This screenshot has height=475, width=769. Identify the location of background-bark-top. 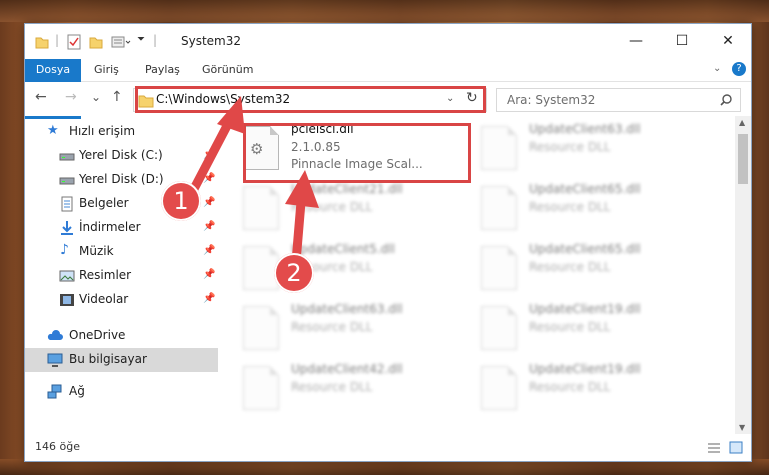
(384, 11).